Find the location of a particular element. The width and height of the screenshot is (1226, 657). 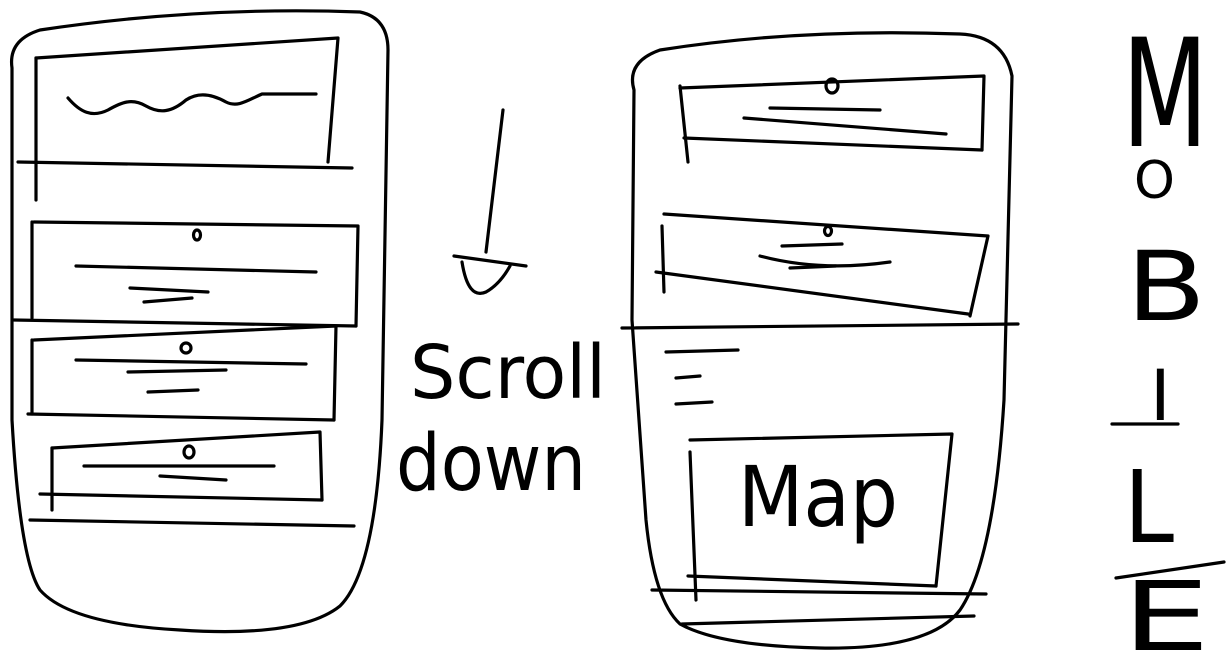

right-section-divider is located at coordinates (820, 326).